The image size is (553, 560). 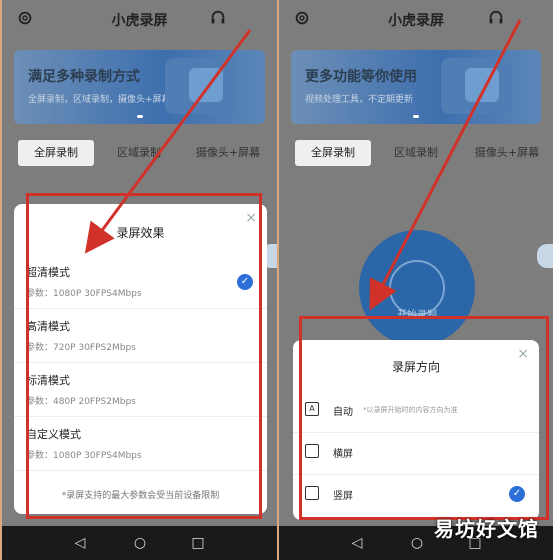 I want to click on banner-subtitle: 全屏录制，区域录制，摄像头+屏幕, so click(x=99, y=100).